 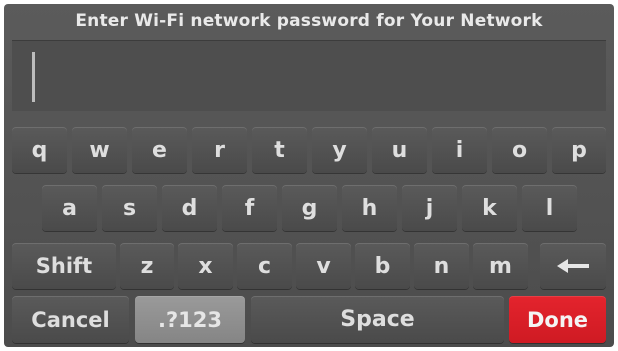 I want to click on left-arrow-icon, so click(x=573, y=266).